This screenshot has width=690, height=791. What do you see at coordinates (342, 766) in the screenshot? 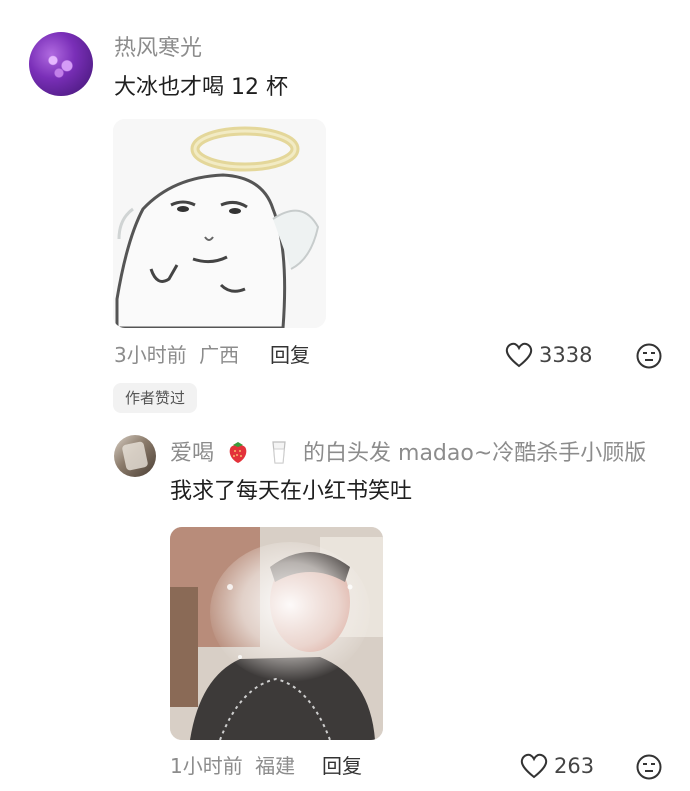
I see `reply-to-reply-button: 回复` at bounding box center [342, 766].